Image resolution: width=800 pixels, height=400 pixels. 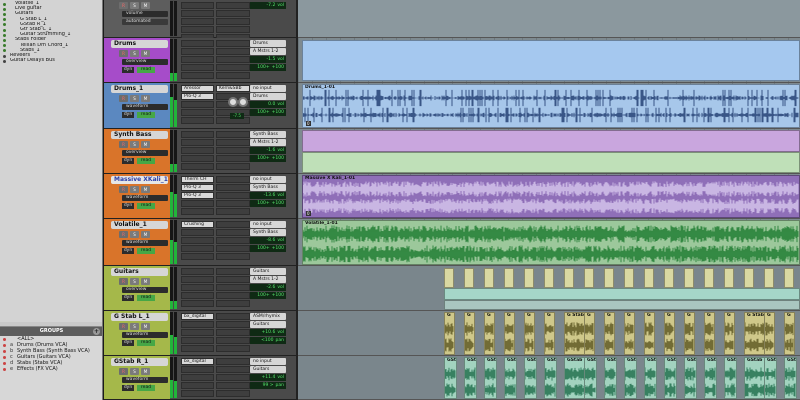 I want to click on volume-readout: vol +10.6, so click(x=268, y=332).